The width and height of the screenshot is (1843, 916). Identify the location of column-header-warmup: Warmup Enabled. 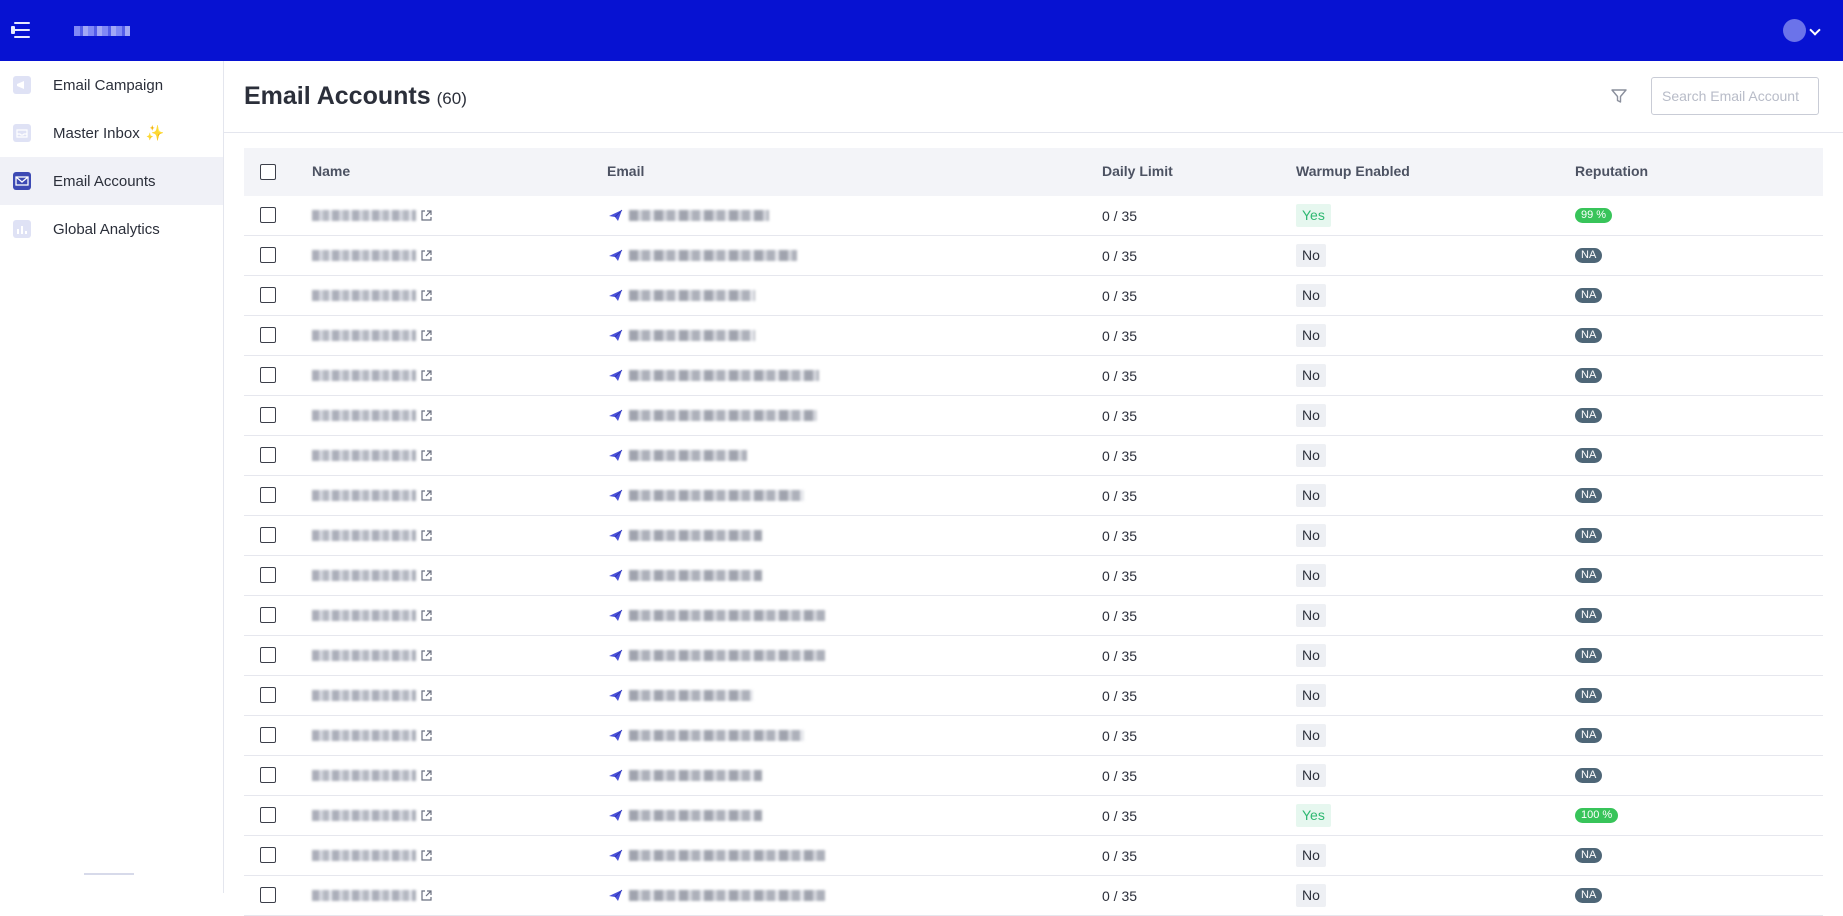
(1353, 171).